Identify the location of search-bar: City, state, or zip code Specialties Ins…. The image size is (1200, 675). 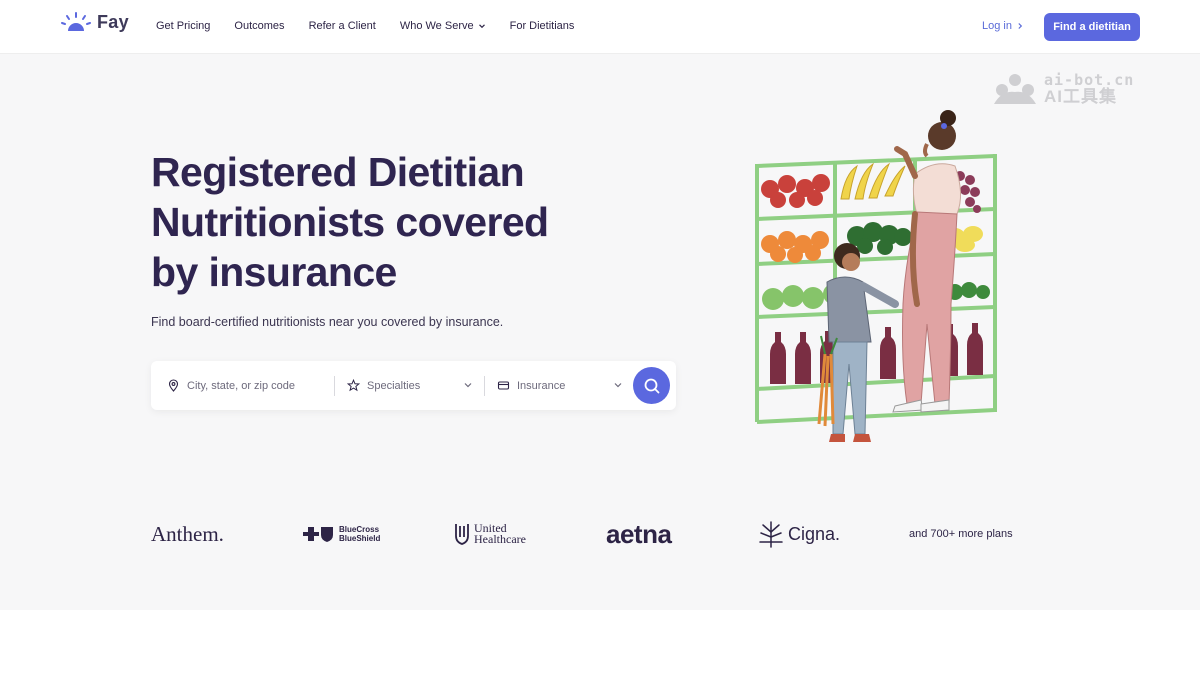
(413, 385).